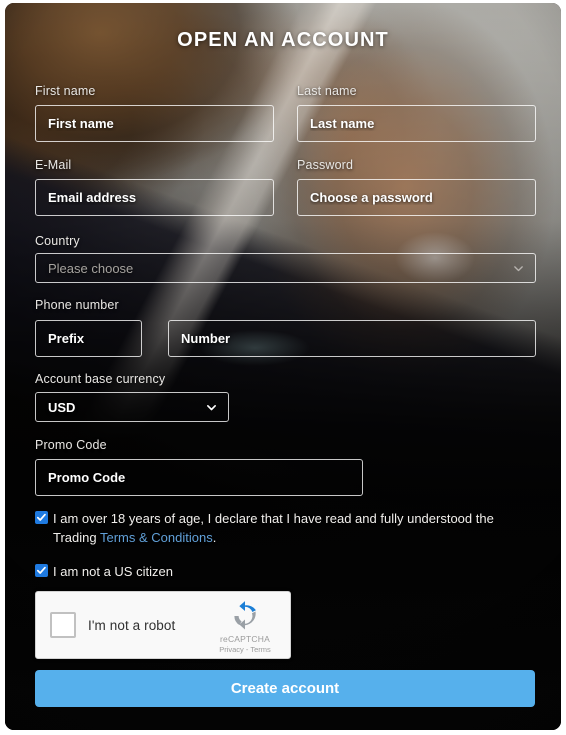  Describe the element at coordinates (91, 268) in the screenshot. I see `country-selected-value: Please choose` at that location.